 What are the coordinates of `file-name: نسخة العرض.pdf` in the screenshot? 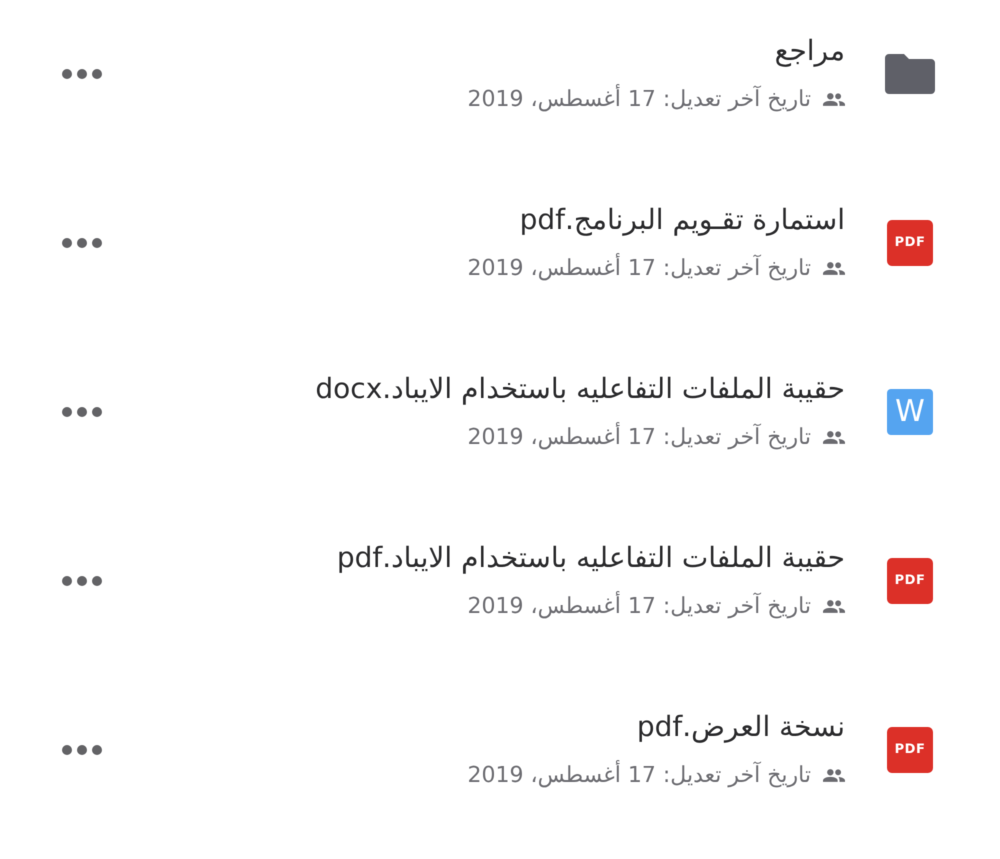 It's located at (740, 726).